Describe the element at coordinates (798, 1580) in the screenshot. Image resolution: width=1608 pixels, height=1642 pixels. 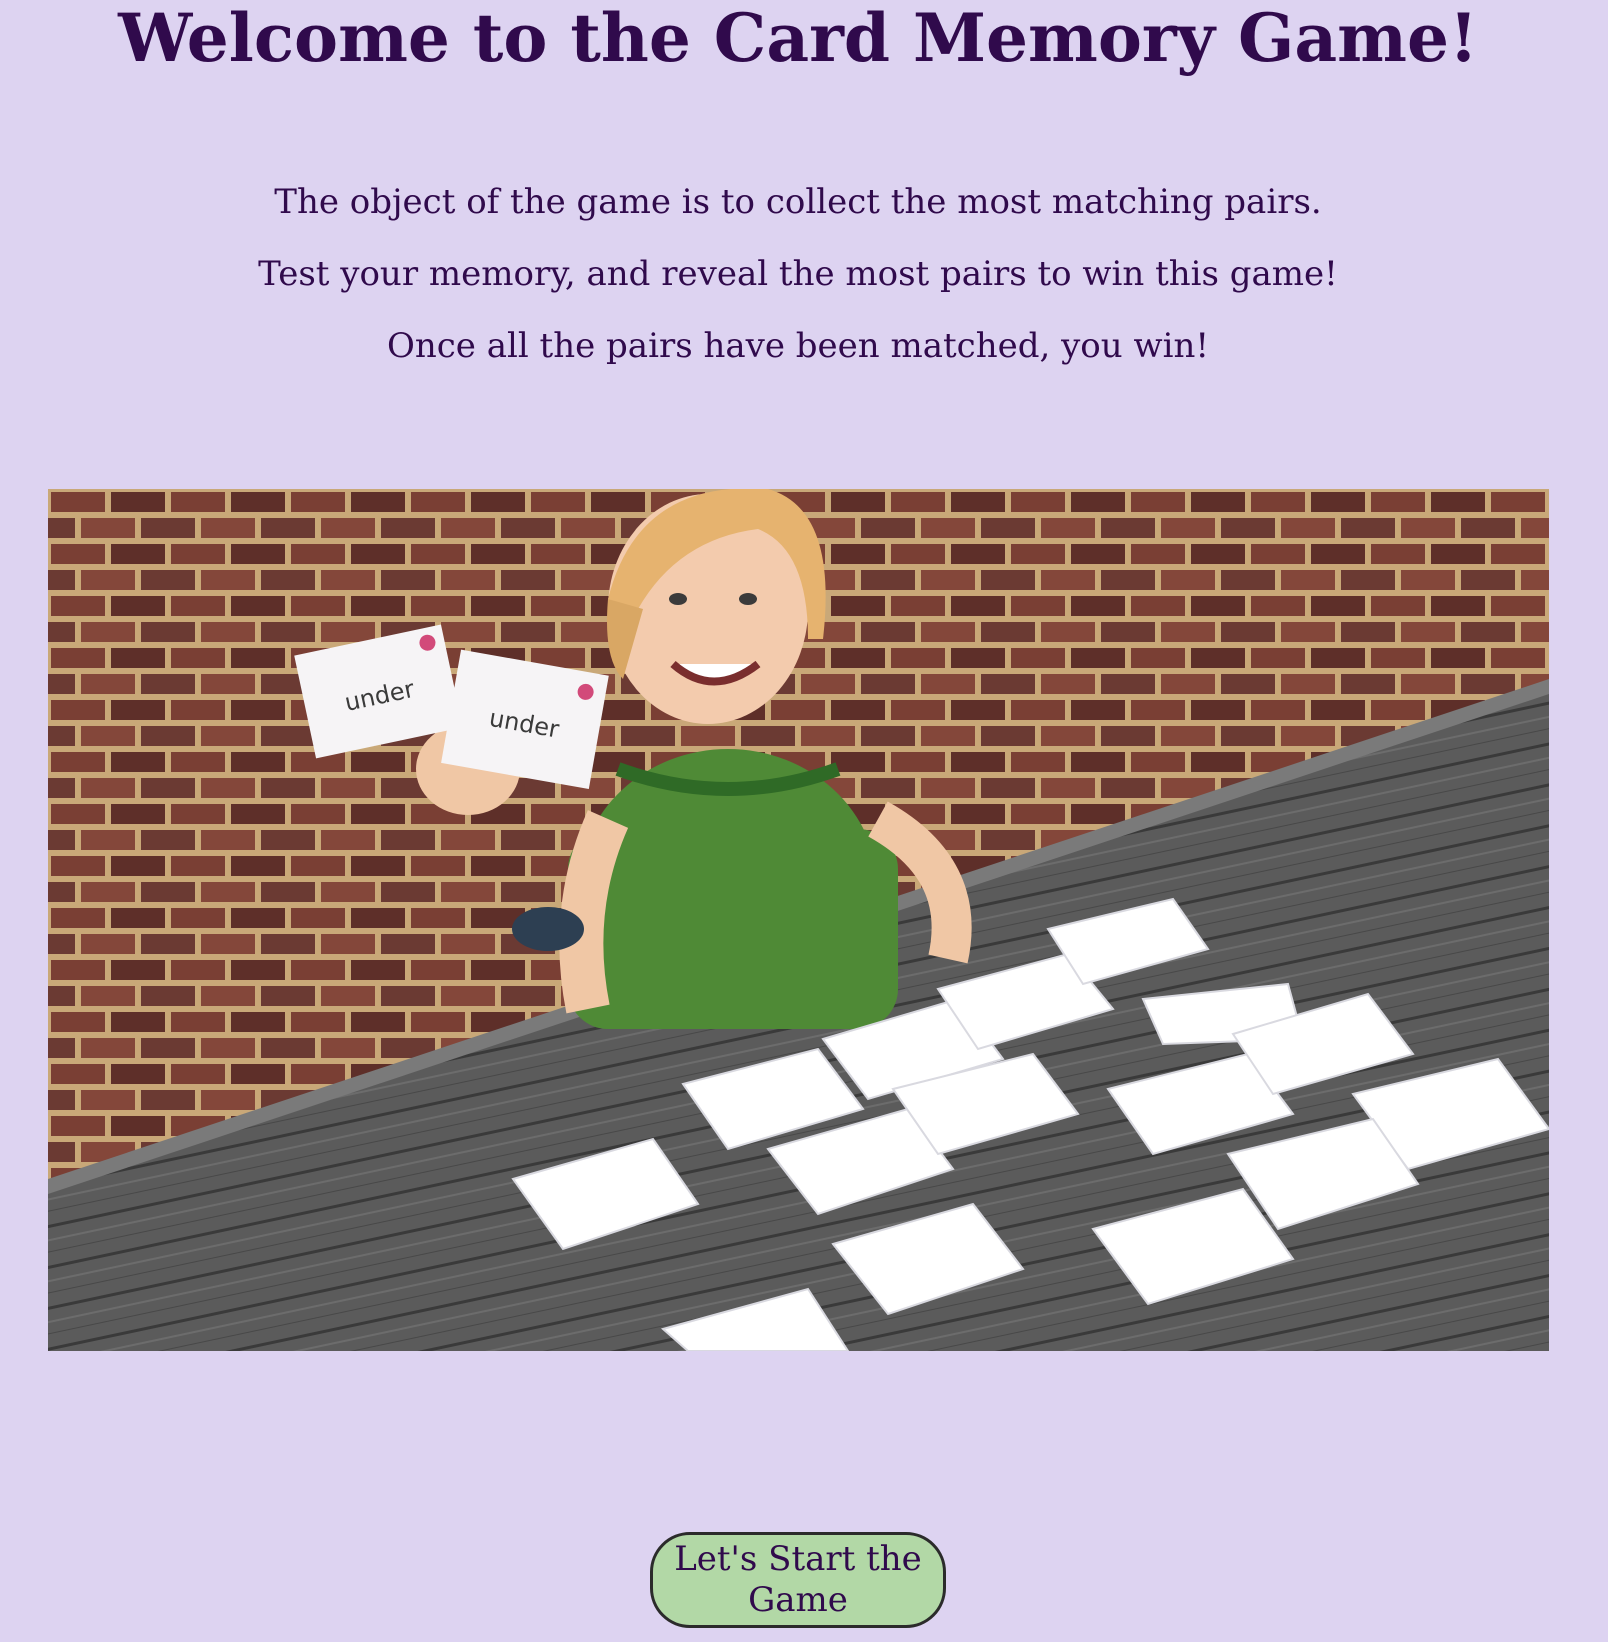
I see `start-game-button: Let's Start the Game` at that location.